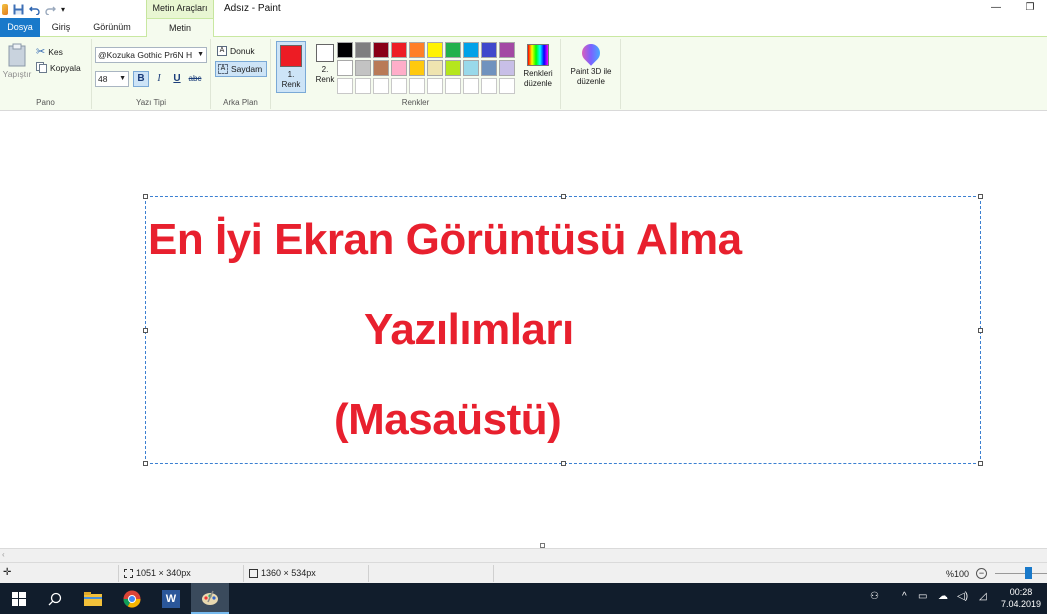 The width and height of the screenshot is (1047, 614). Describe the element at coordinates (112, 27) in the screenshot. I see `tab-view: Görünüm` at that location.